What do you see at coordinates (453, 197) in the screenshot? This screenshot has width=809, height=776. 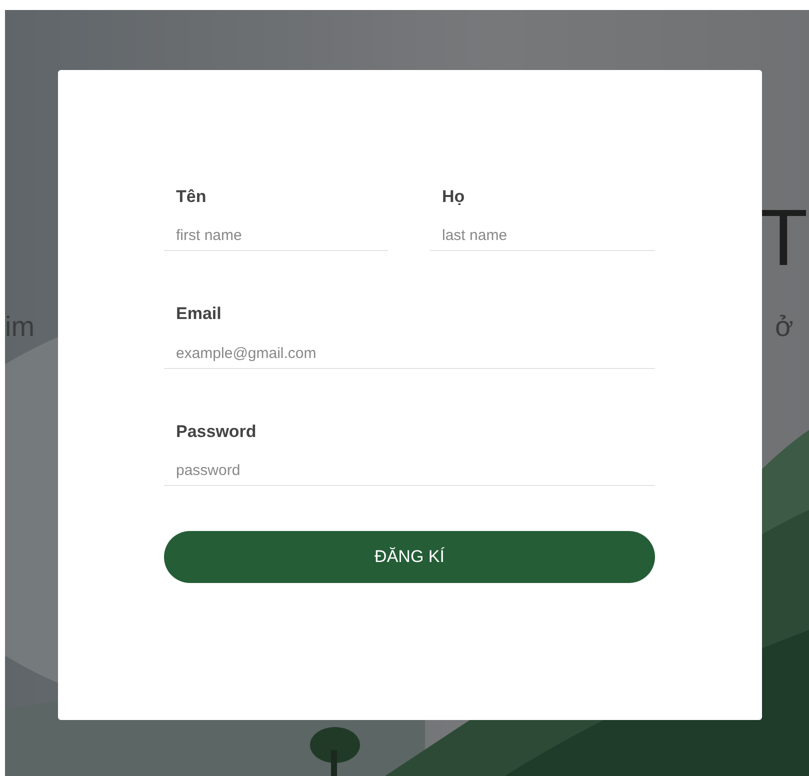 I see `field-label: Họ` at bounding box center [453, 197].